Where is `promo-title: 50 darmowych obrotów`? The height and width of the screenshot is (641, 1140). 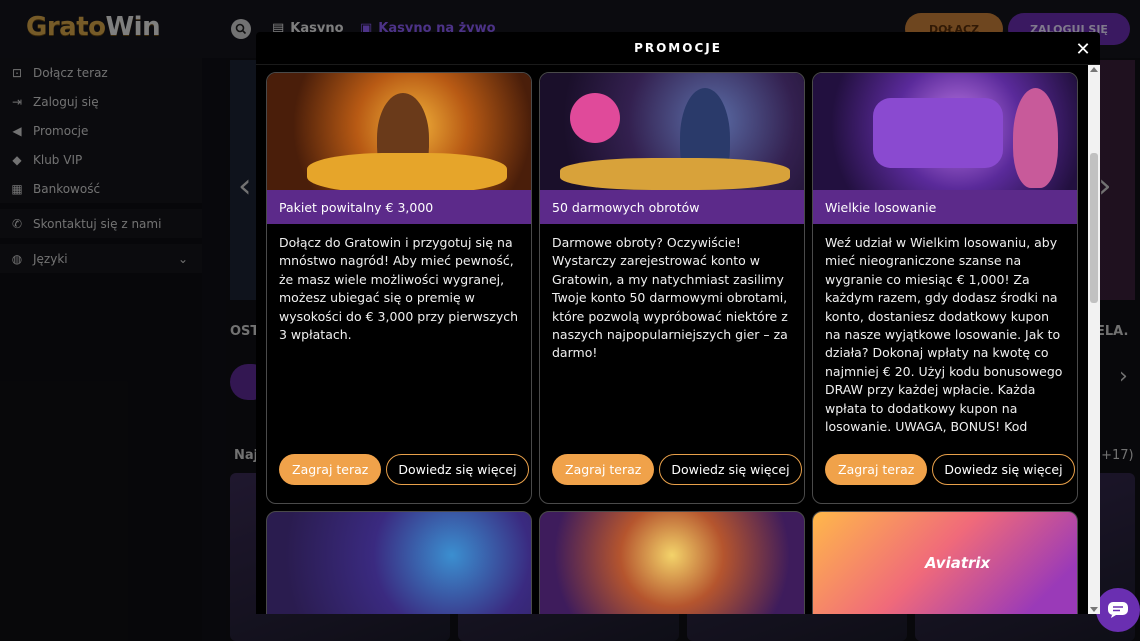 promo-title: 50 darmowych obrotów is located at coordinates (672, 207).